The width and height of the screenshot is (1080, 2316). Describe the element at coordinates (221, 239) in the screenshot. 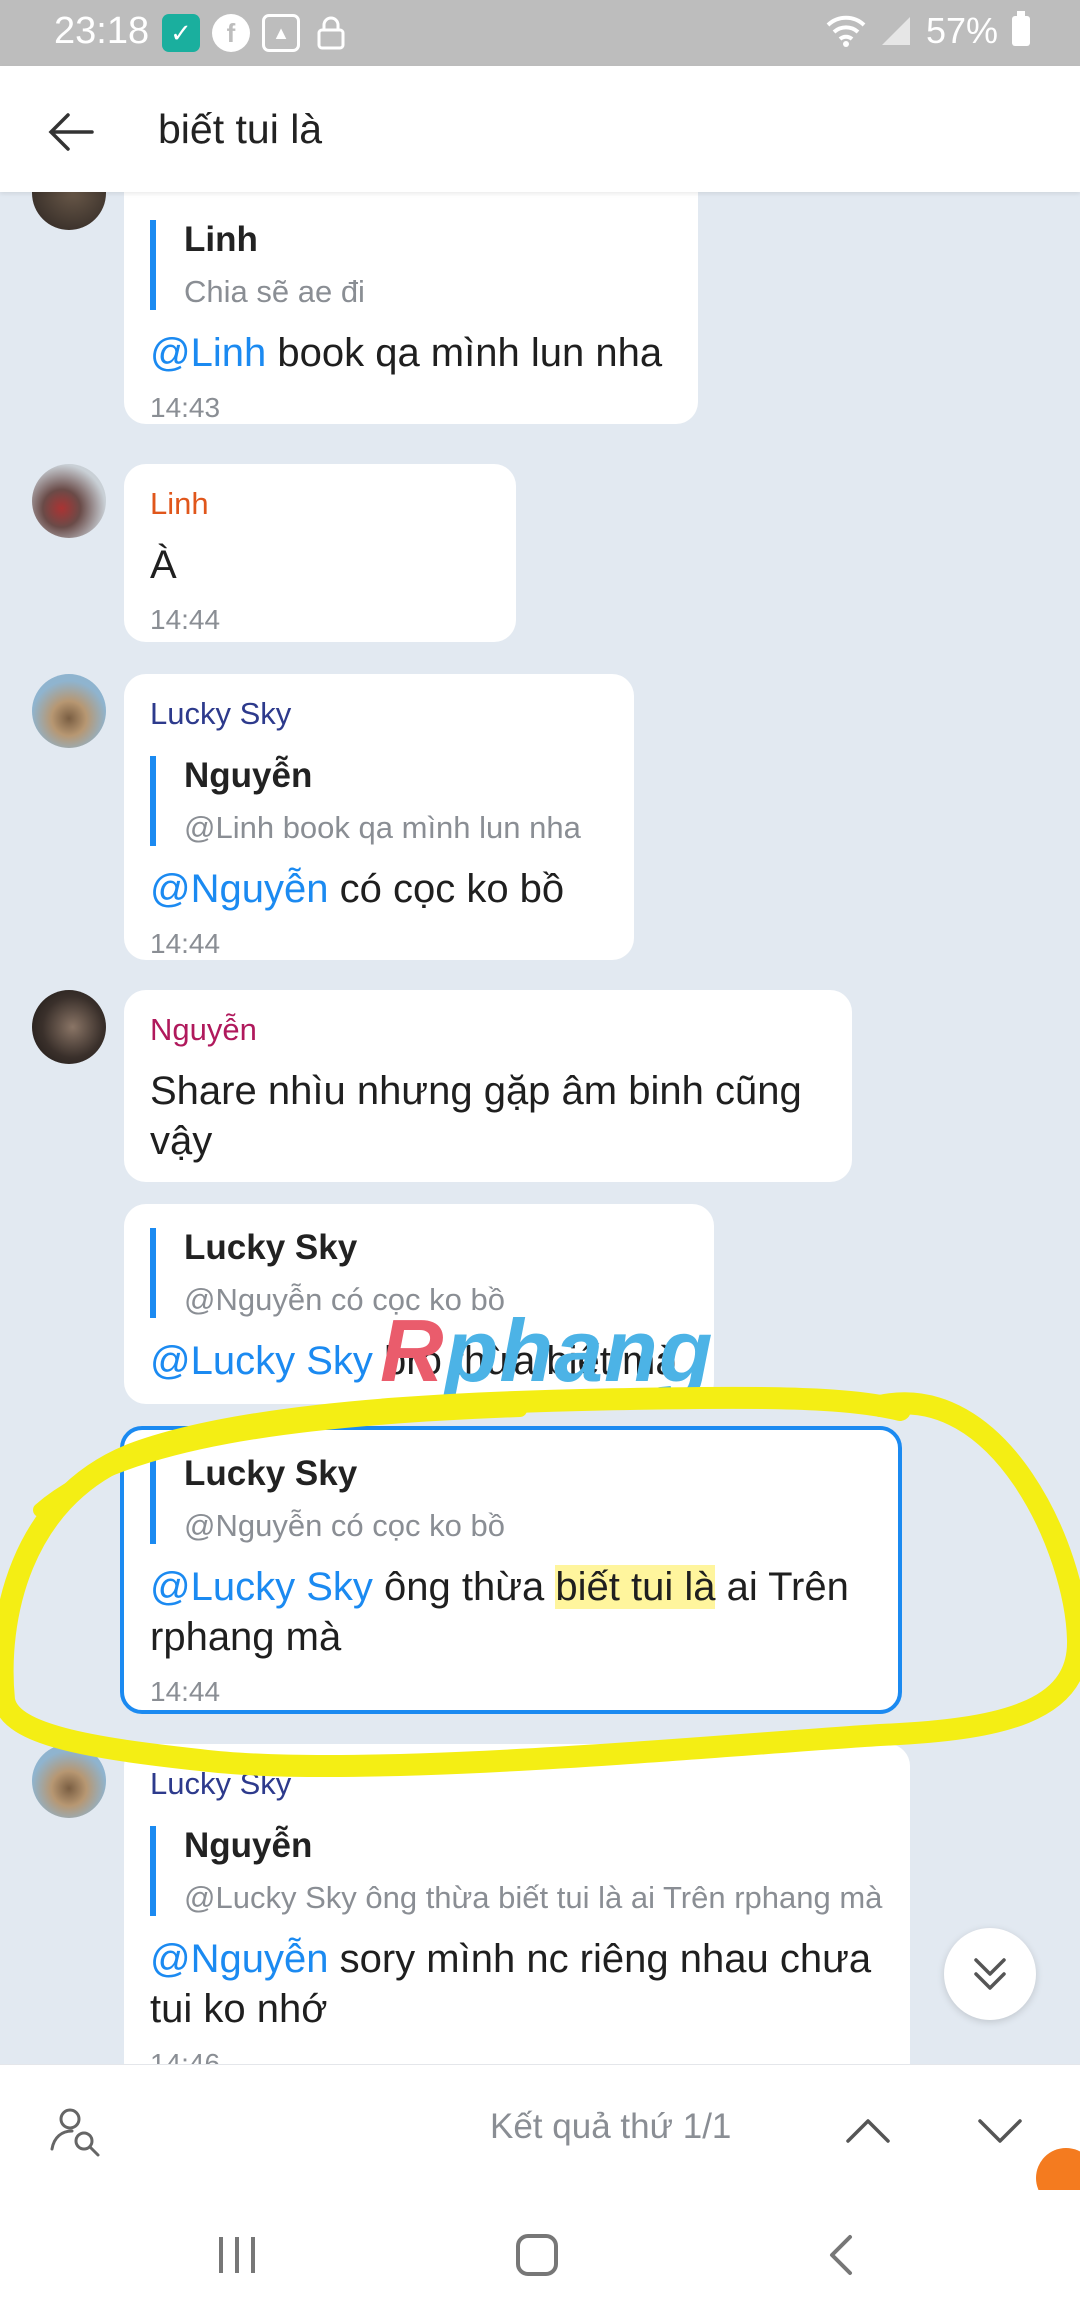

I see `quote-name: Linh` at that location.